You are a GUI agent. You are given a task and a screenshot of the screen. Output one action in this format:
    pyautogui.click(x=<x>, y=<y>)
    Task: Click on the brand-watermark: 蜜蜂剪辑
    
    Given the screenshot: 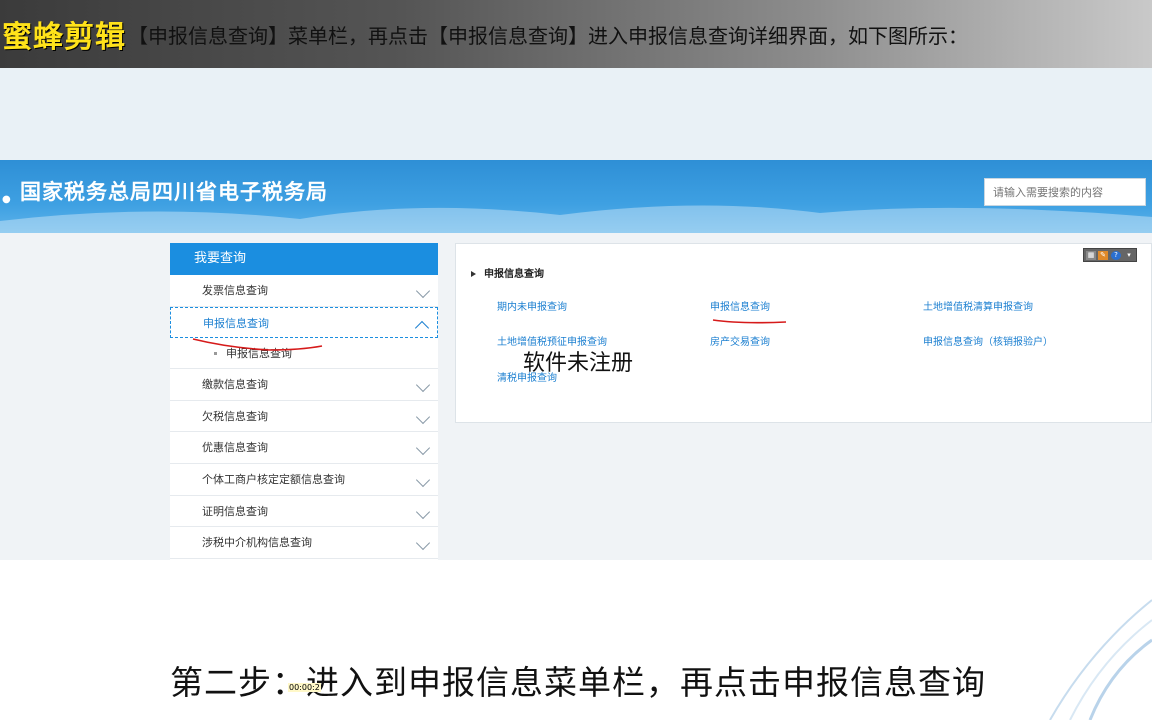 What is the action you would take?
    pyautogui.click(x=64, y=37)
    